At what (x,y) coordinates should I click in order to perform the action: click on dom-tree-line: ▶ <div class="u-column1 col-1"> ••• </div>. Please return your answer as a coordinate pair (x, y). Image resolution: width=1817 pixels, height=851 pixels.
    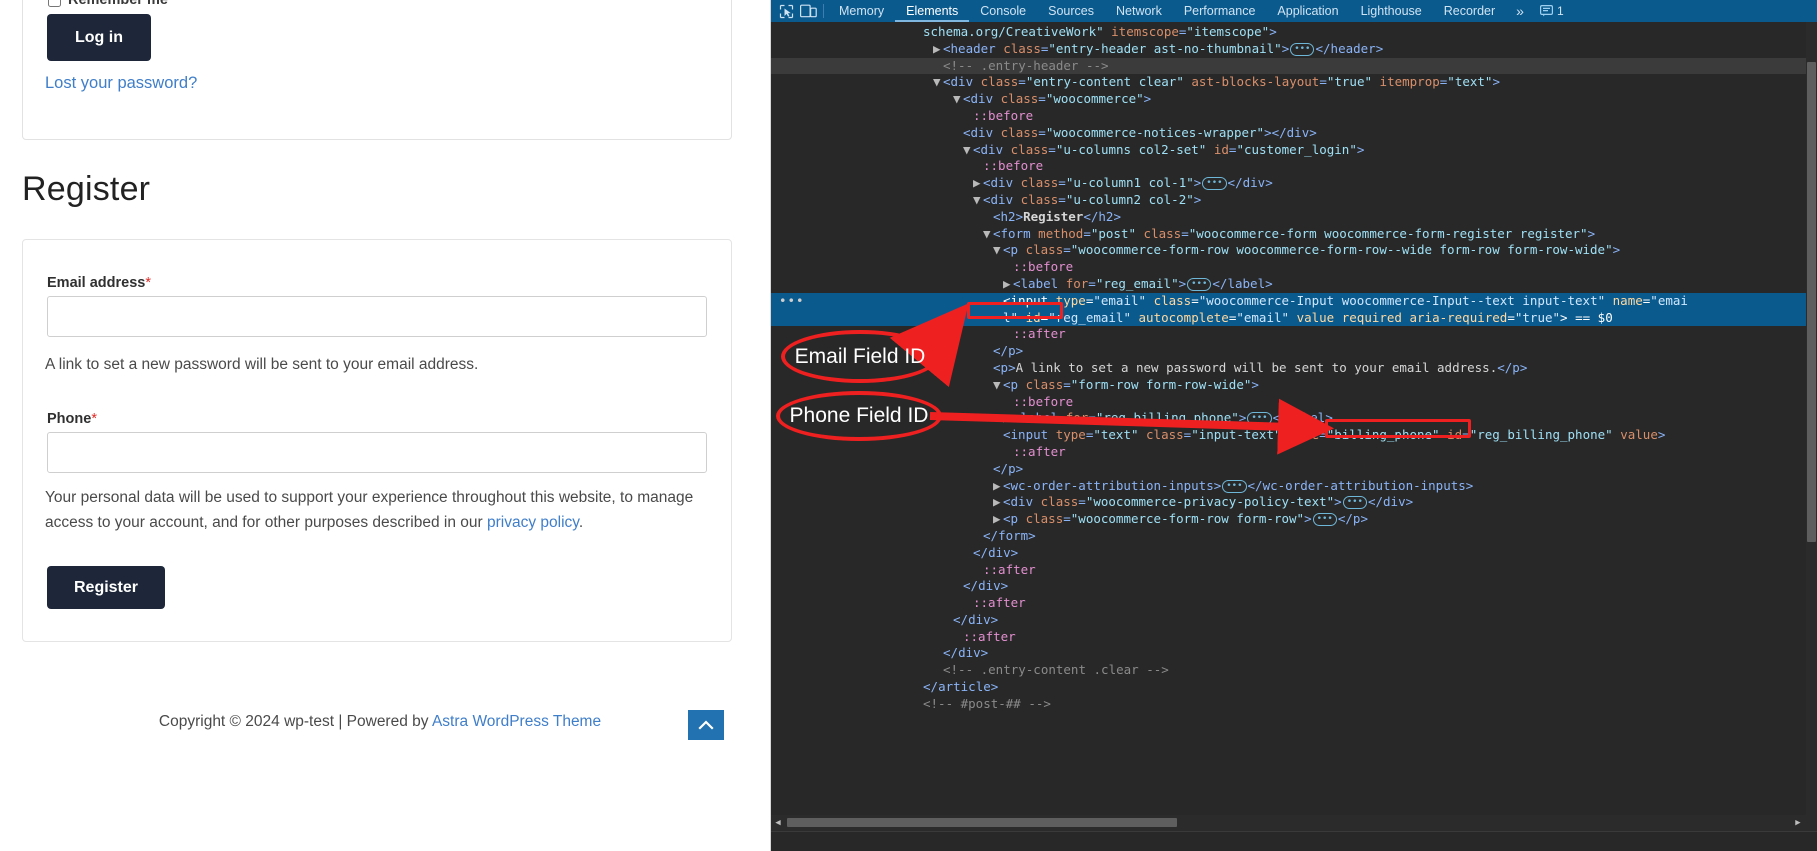
    Looking at the image, I should click on (1294, 183).